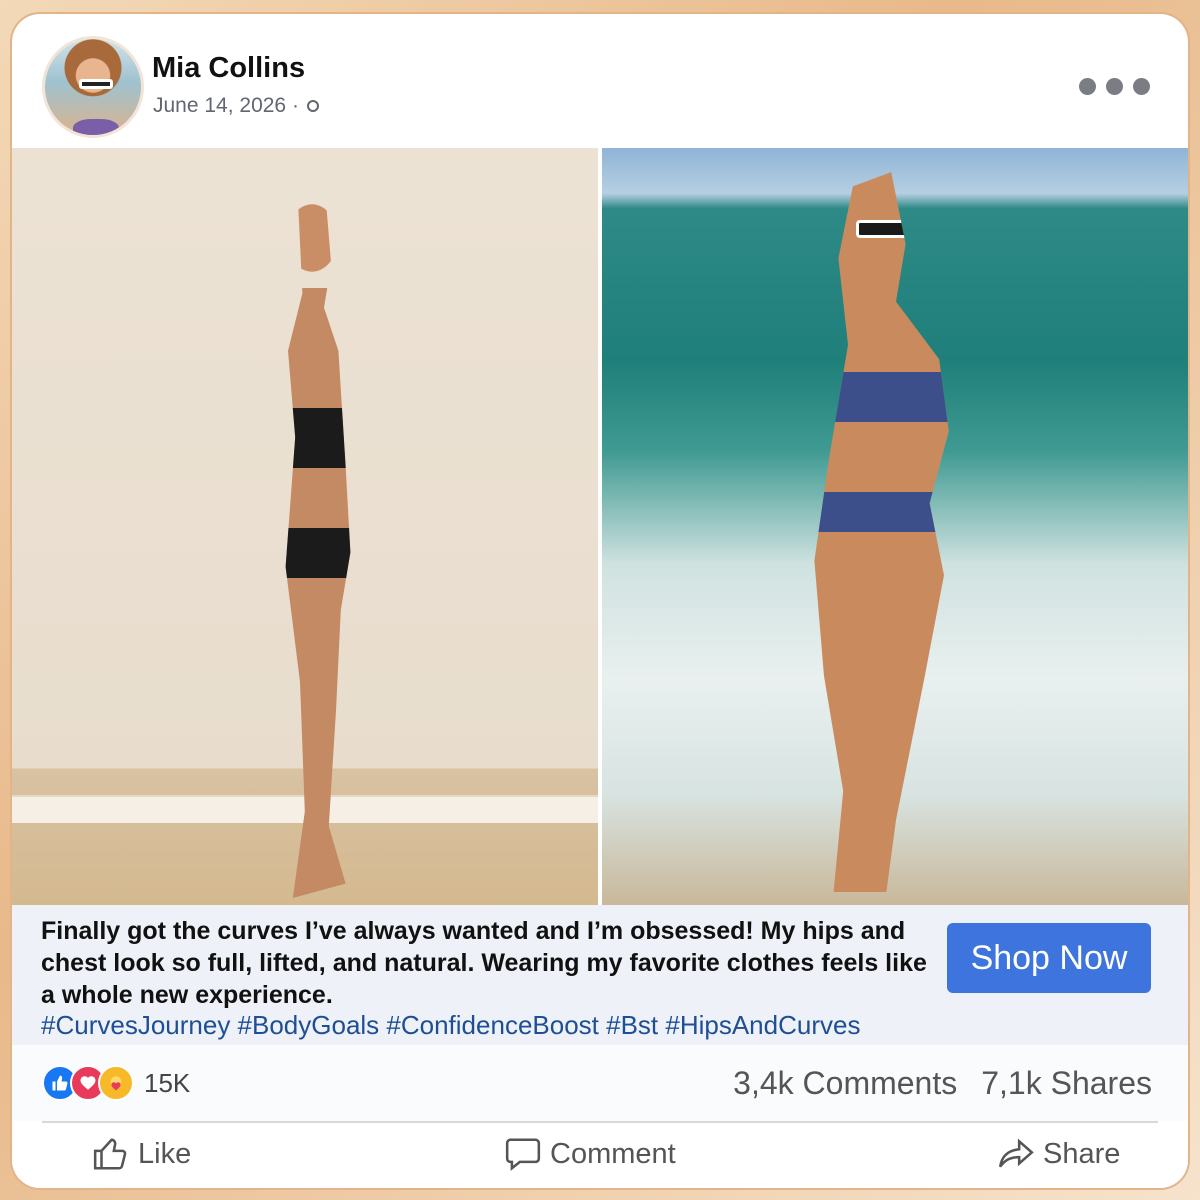 This screenshot has width=1200, height=1200. What do you see at coordinates (1049, 958) in the screenshot?
I see `shop-now-button: Shop Now` at bounding box center [1049, 958].